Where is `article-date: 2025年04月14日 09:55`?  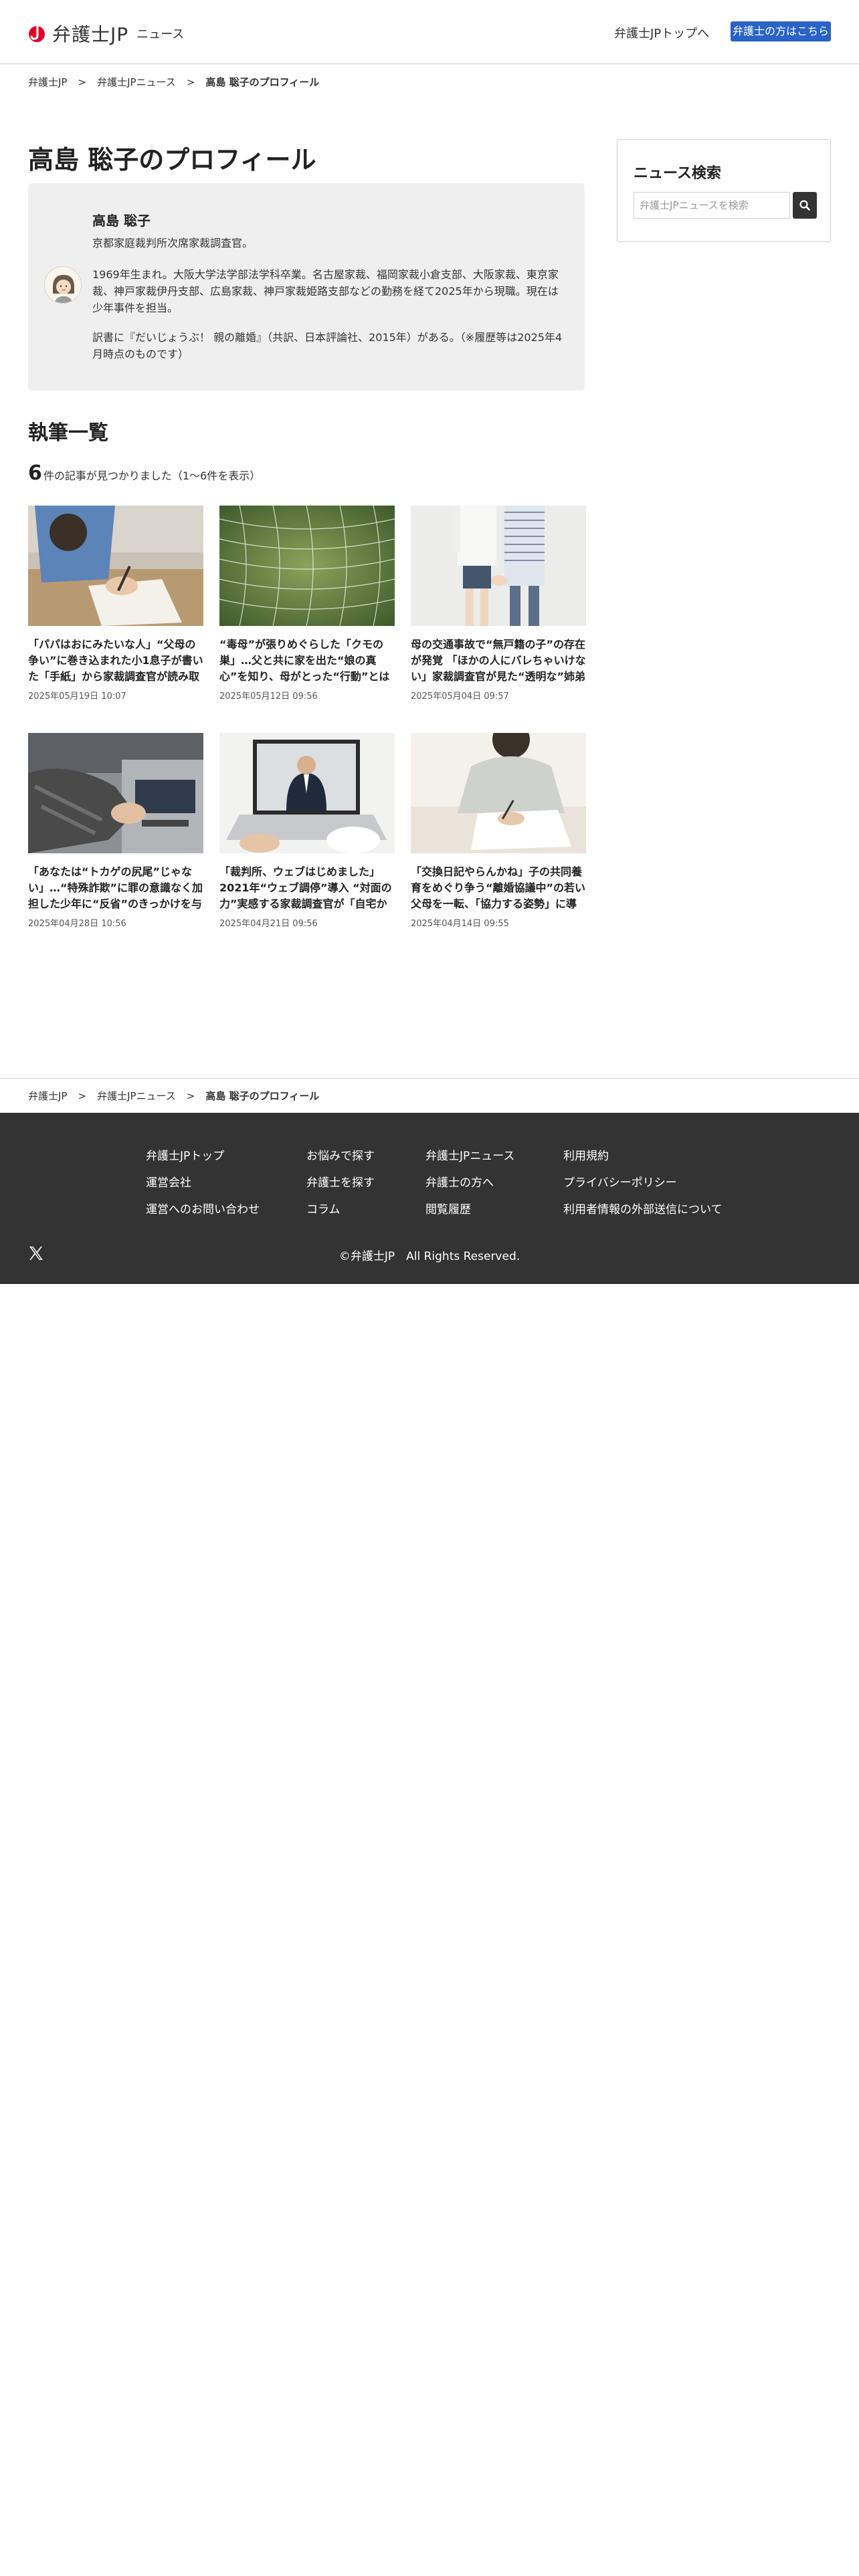
article-date: 2025年04月14日 09:55 is located at coordinates (460, 924).